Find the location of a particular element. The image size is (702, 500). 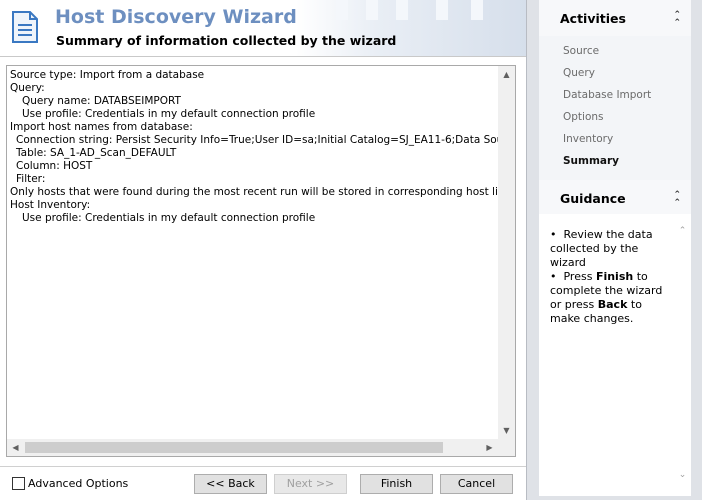

footer-divider is located at coordinates (263, 466).